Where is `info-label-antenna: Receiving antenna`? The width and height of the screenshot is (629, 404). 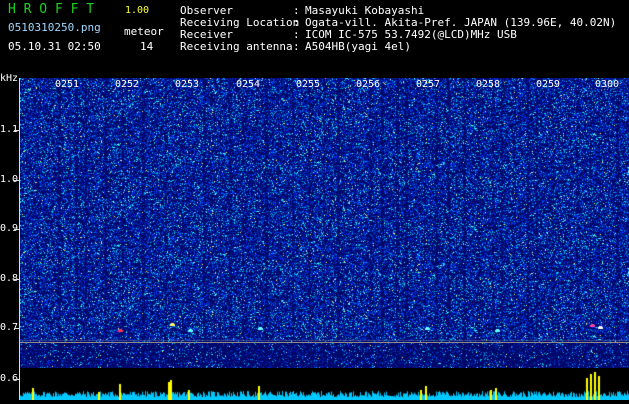
info-label-antenna: Receiving antenna is located at coordinates (236, 46).